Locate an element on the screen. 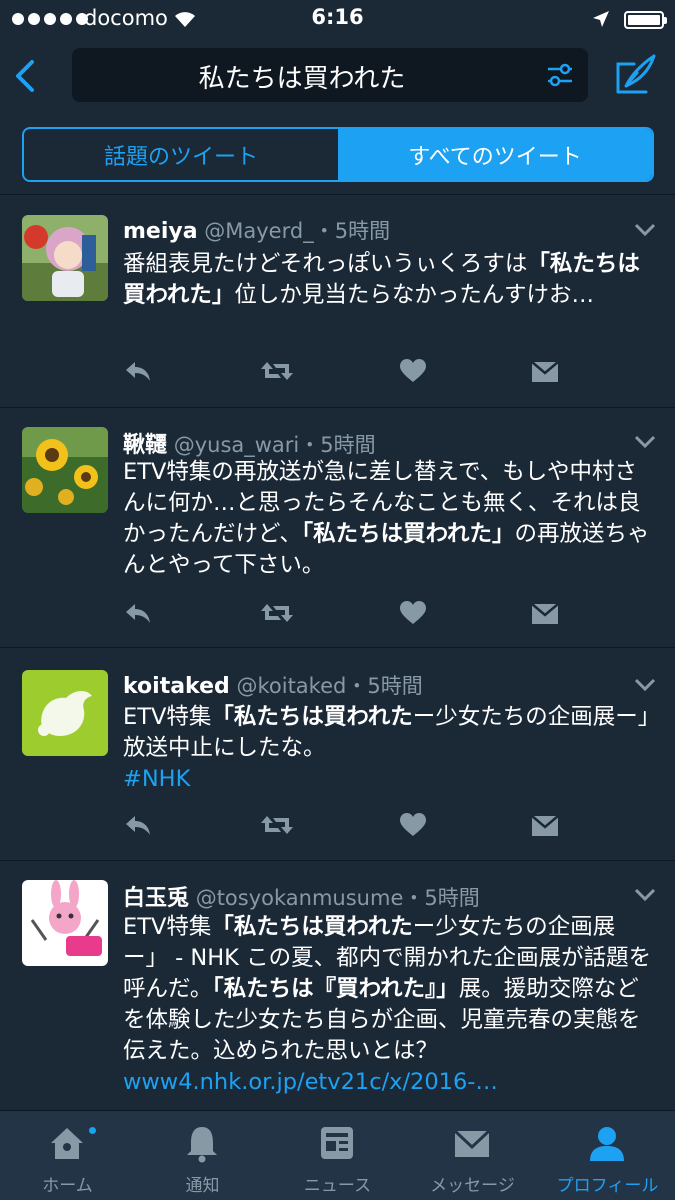  tab-news: ニュース is located at coordinates (337, 1155).